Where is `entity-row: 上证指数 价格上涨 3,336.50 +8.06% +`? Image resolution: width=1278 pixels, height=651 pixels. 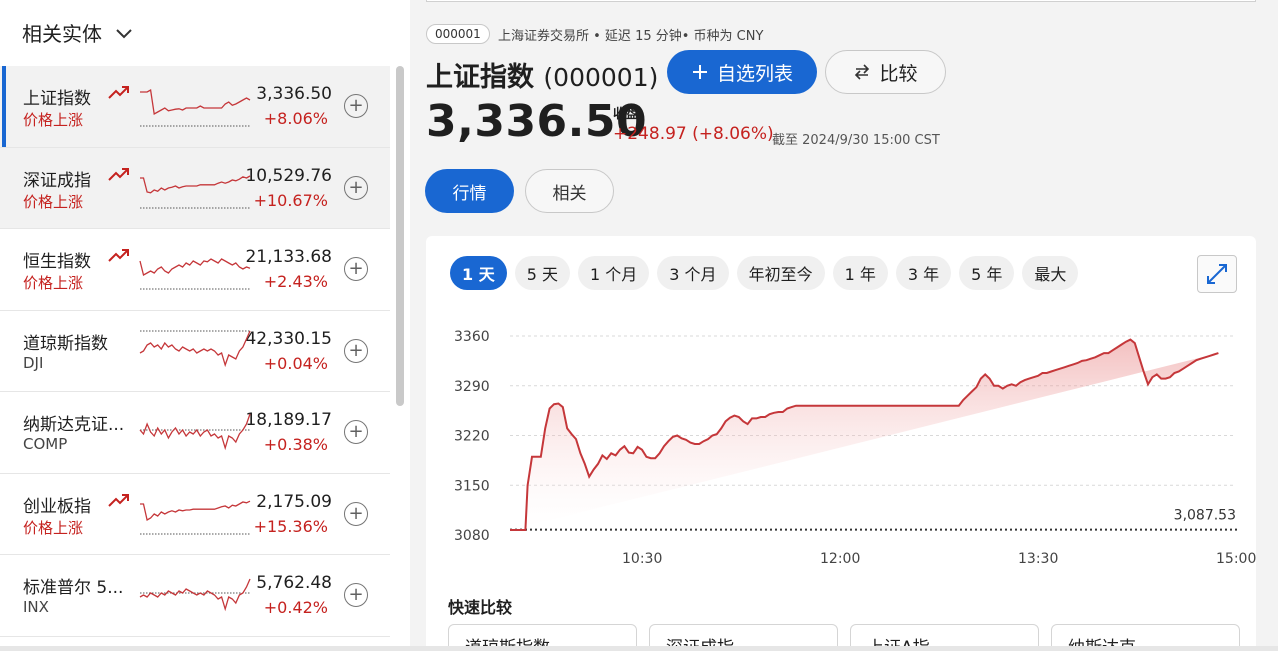 entity-row: 上证指数 价格上涨 3,336.50 +8.06% + is located at coordinates (195, 107).